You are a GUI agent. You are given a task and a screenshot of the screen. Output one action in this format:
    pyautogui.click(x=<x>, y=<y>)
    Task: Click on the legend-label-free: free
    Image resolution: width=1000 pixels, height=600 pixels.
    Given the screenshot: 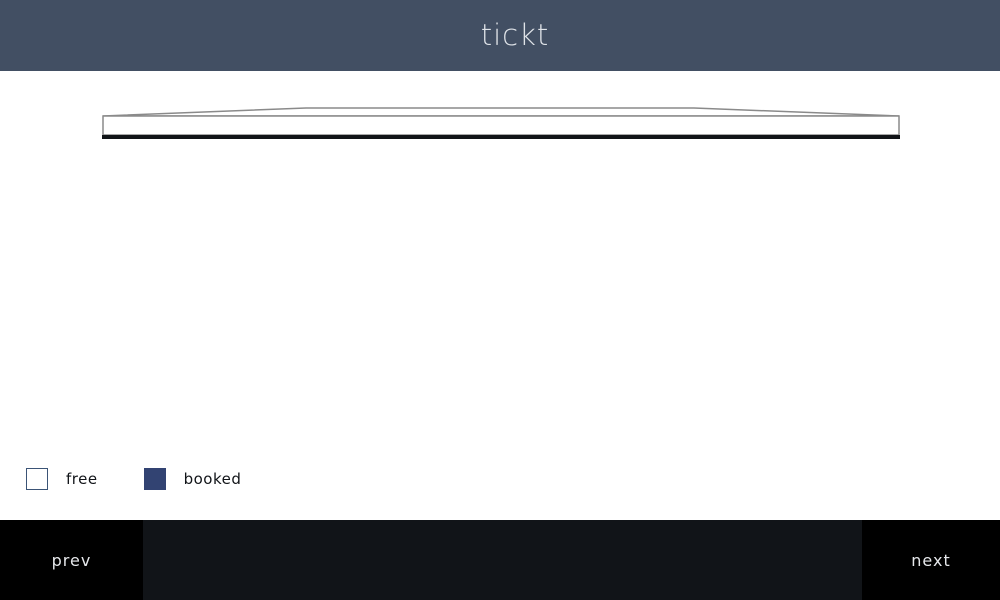 What is the action you would take?
    pyautogui.click(x=82, y=479)
    